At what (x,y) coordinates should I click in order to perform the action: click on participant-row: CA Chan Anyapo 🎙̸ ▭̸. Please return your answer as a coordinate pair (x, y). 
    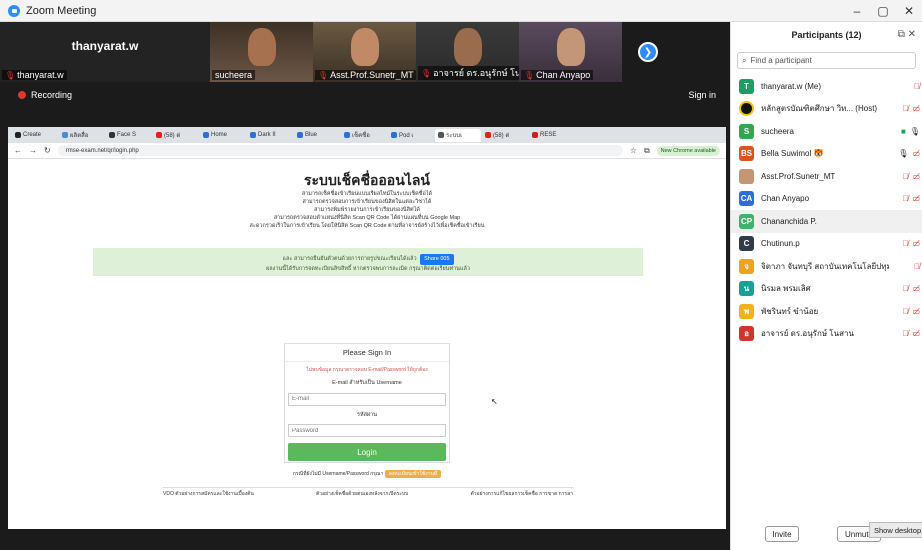
    Looking at the image, I should click on (826, 199).